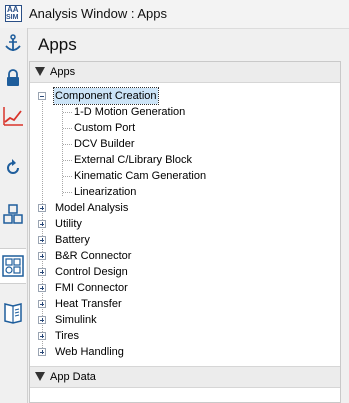 The width and height of the screenshot is (349, 403). I want to click on left-toolstrip, so click(14, 215).